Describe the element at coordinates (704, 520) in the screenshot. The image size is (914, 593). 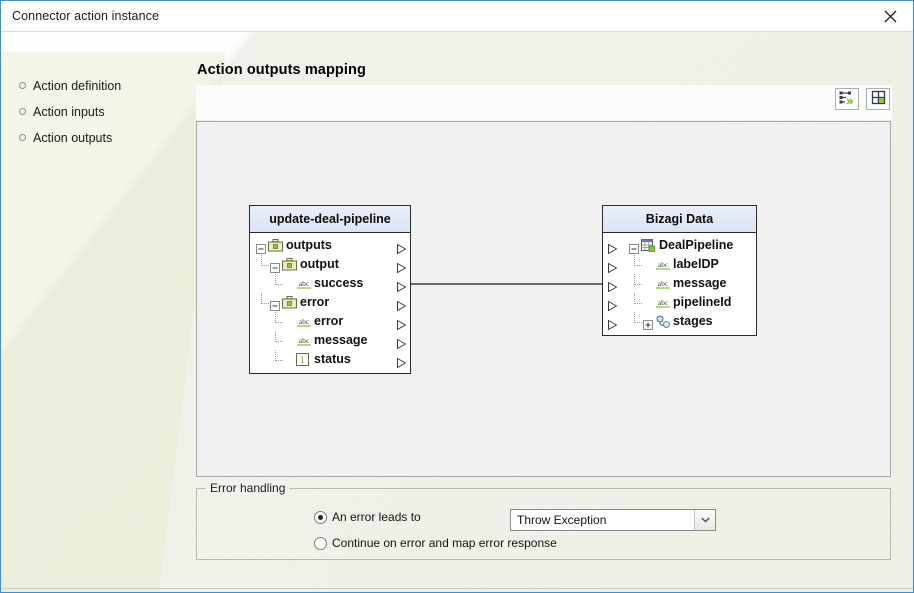
I see `chevron-down-icon` at that location.